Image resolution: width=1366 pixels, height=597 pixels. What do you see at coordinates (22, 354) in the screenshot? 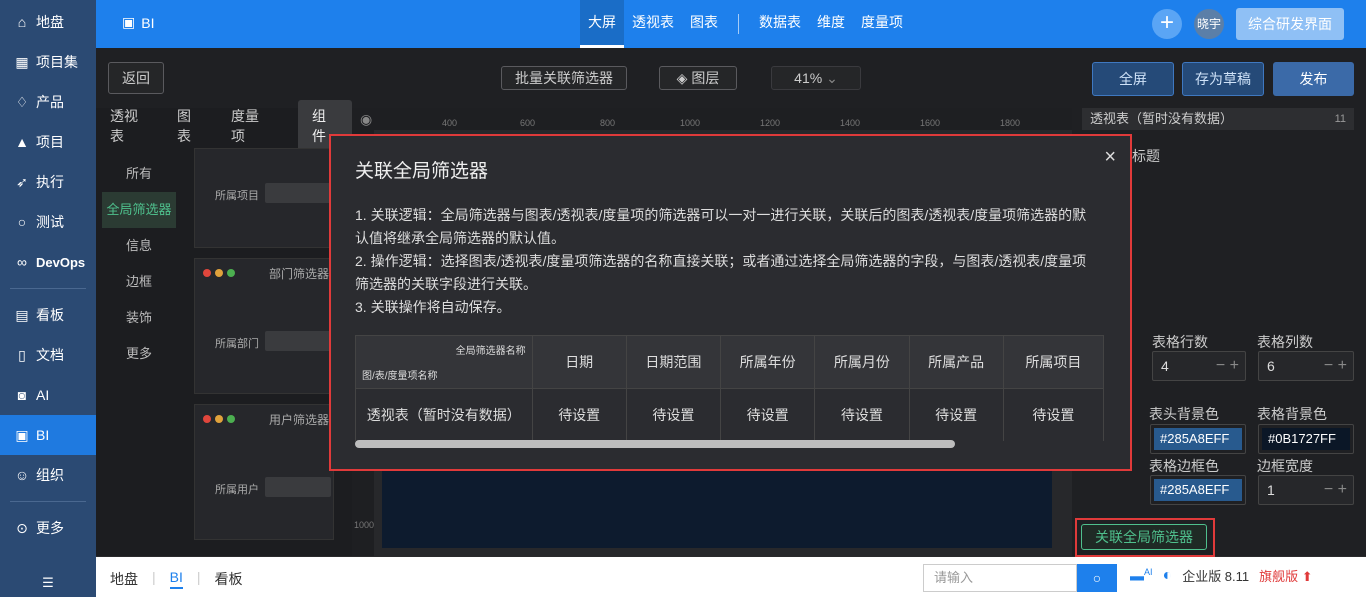
I see `doc-icon: ▯` at bounding box center [22, 354].